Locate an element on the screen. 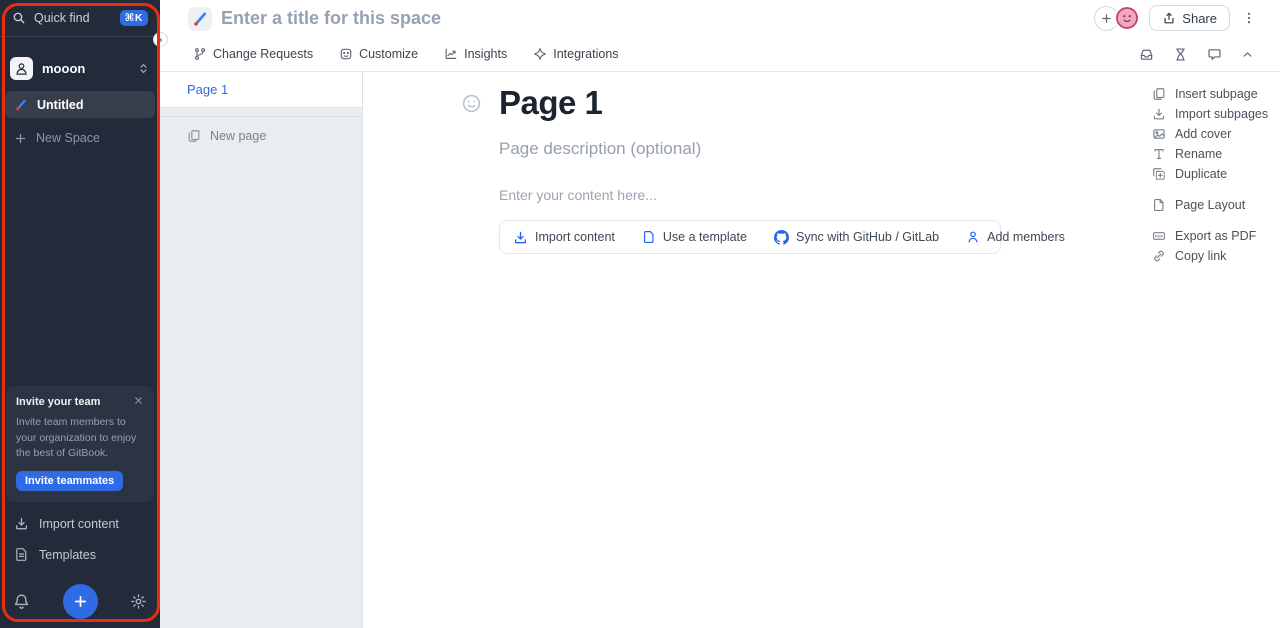 This screenshot has width=1280, height=628. new-page-button: New page is located at coordinates (261, 136).